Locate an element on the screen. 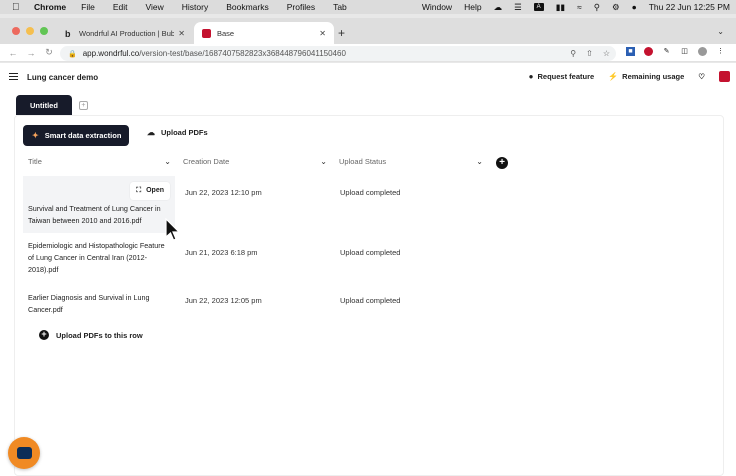  search-icon: ⚲ is located at coordinates (597, 7).